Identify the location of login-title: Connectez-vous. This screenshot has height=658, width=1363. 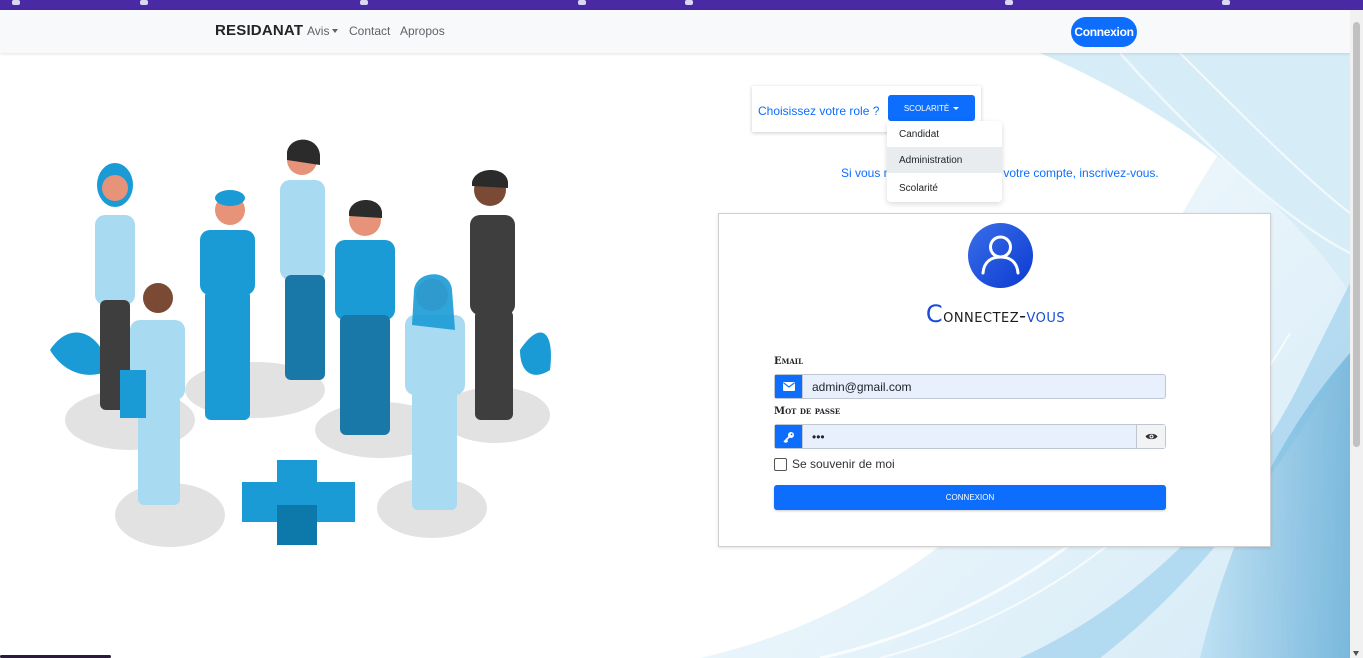
(995, 314).